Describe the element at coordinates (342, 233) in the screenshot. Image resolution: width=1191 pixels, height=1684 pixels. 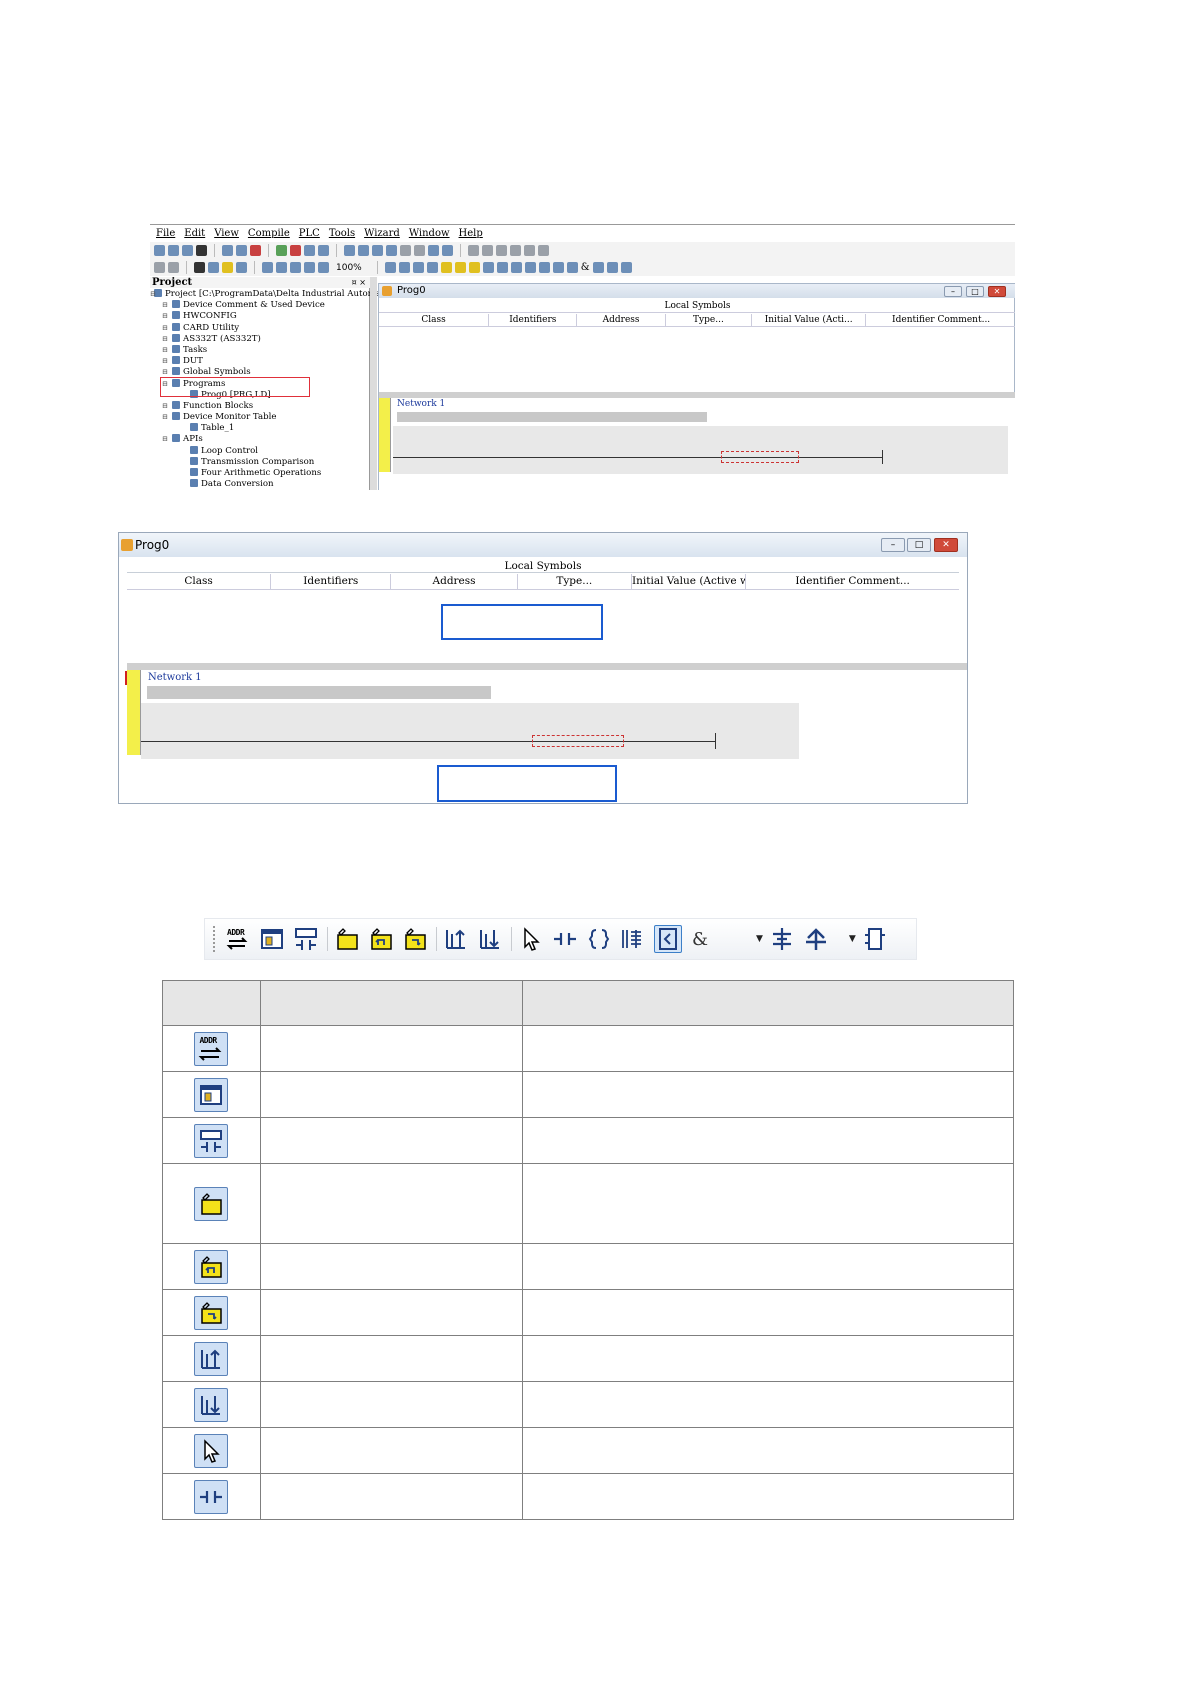
I see `menu-tools: Tools` at that location.